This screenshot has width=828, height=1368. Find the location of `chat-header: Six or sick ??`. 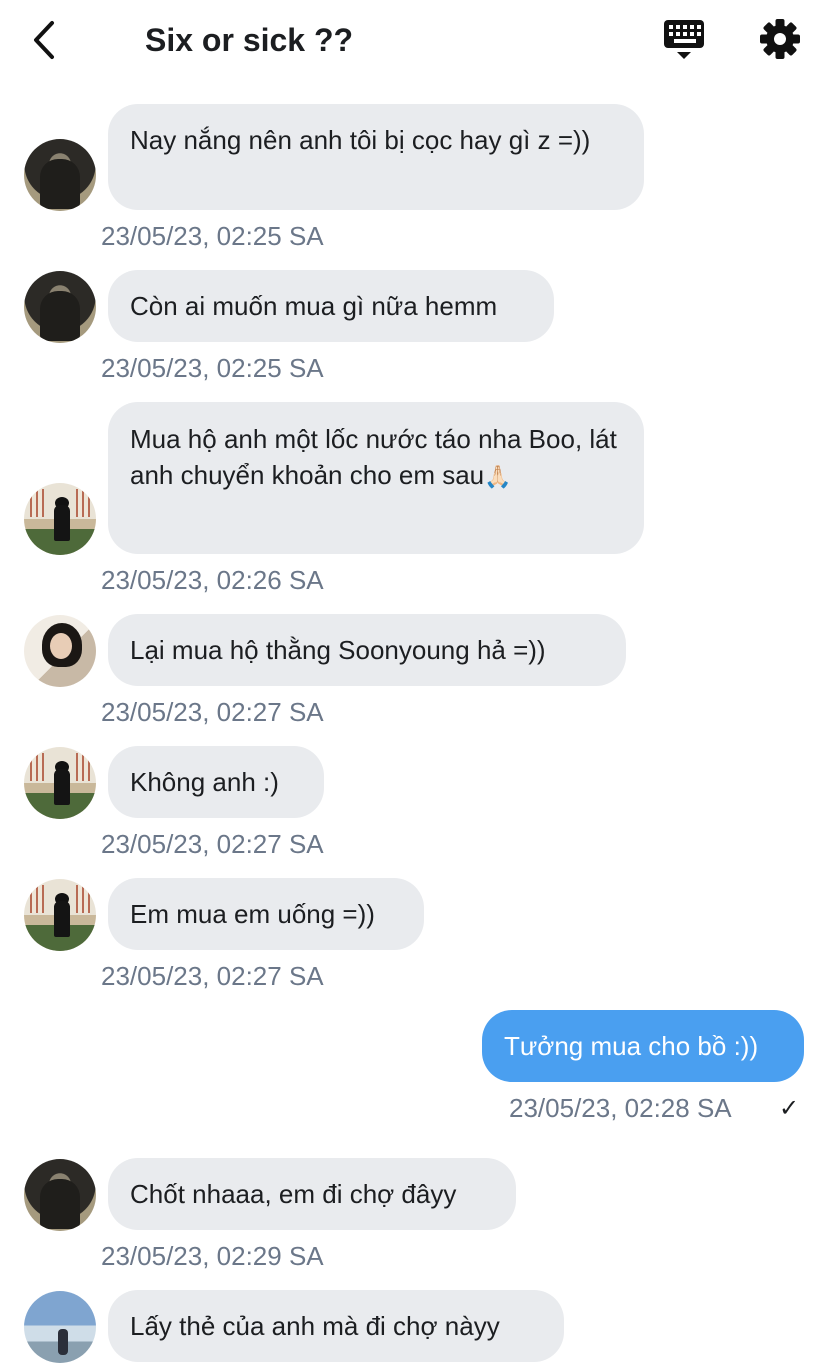

chat-header: Six or sick ?? is located at coordinates (414, 40).